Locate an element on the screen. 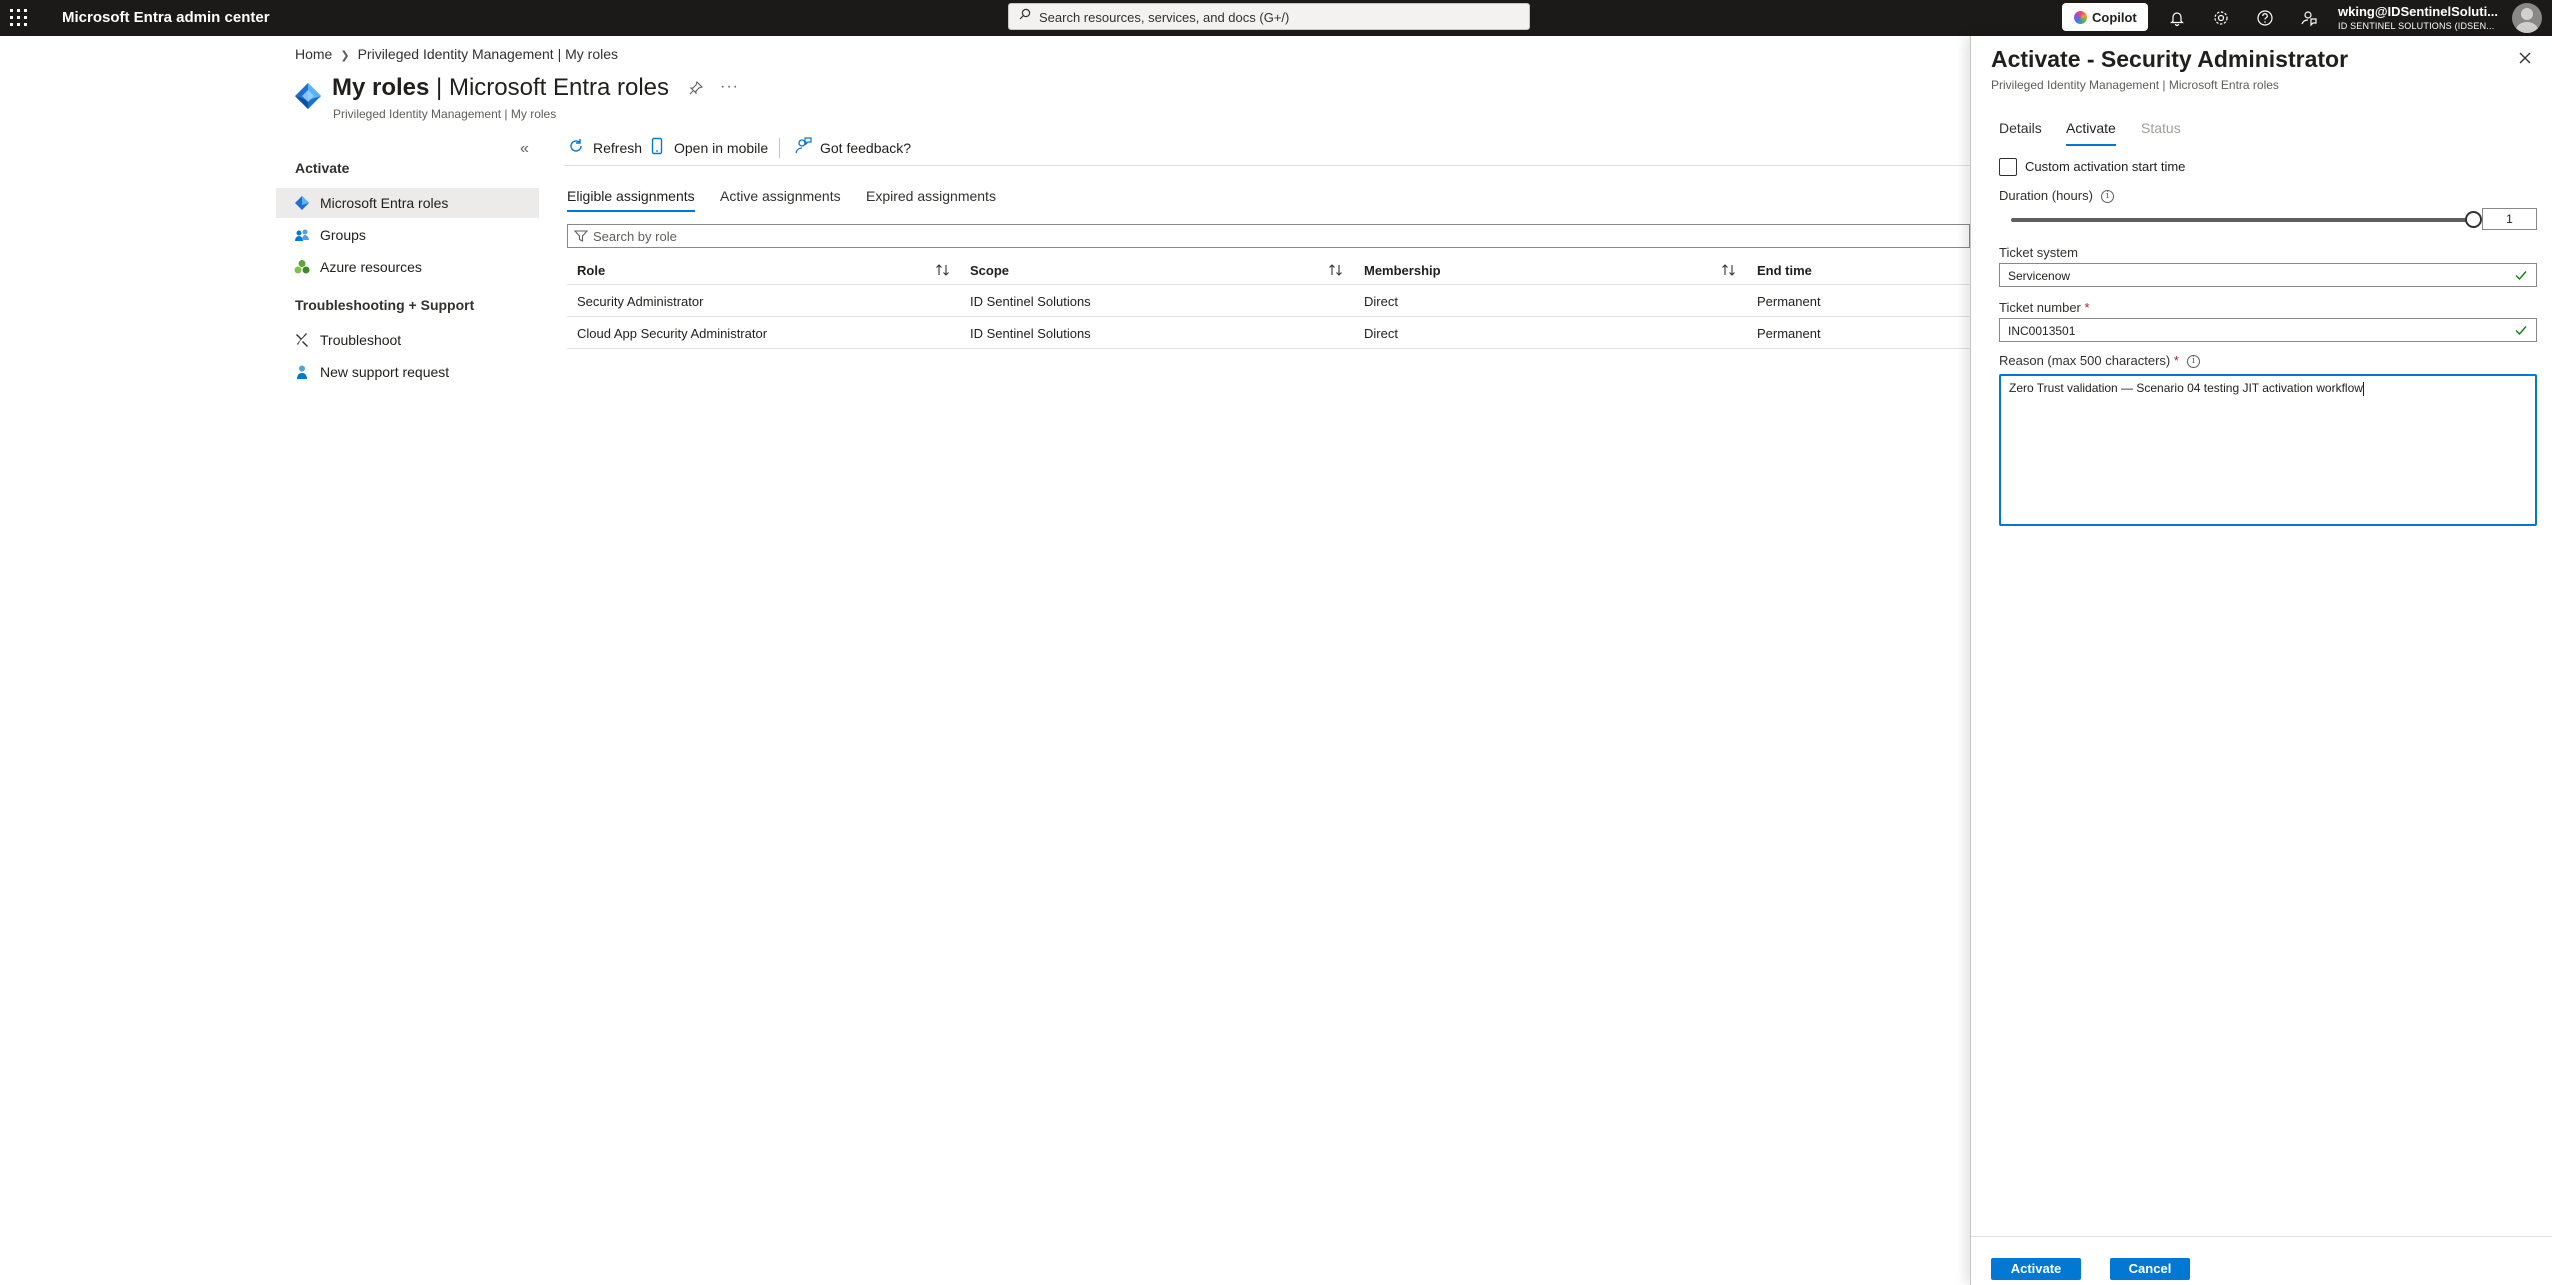 The width and height of the screenshot is (2552, 1285). activate-button: Activate is located at coordinates (2036, 1269).